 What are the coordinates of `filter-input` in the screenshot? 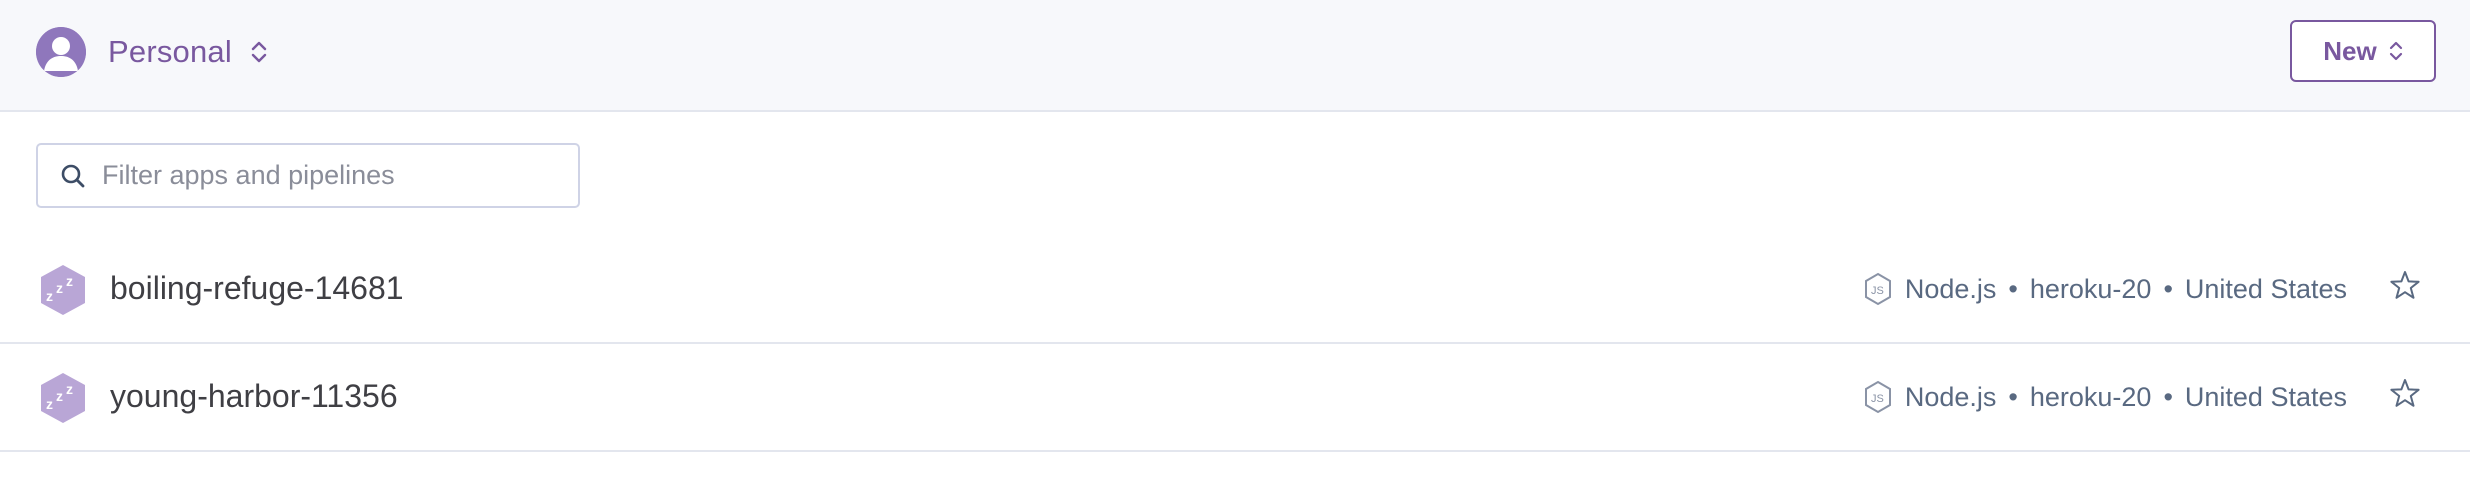 It's located at (332, 175).